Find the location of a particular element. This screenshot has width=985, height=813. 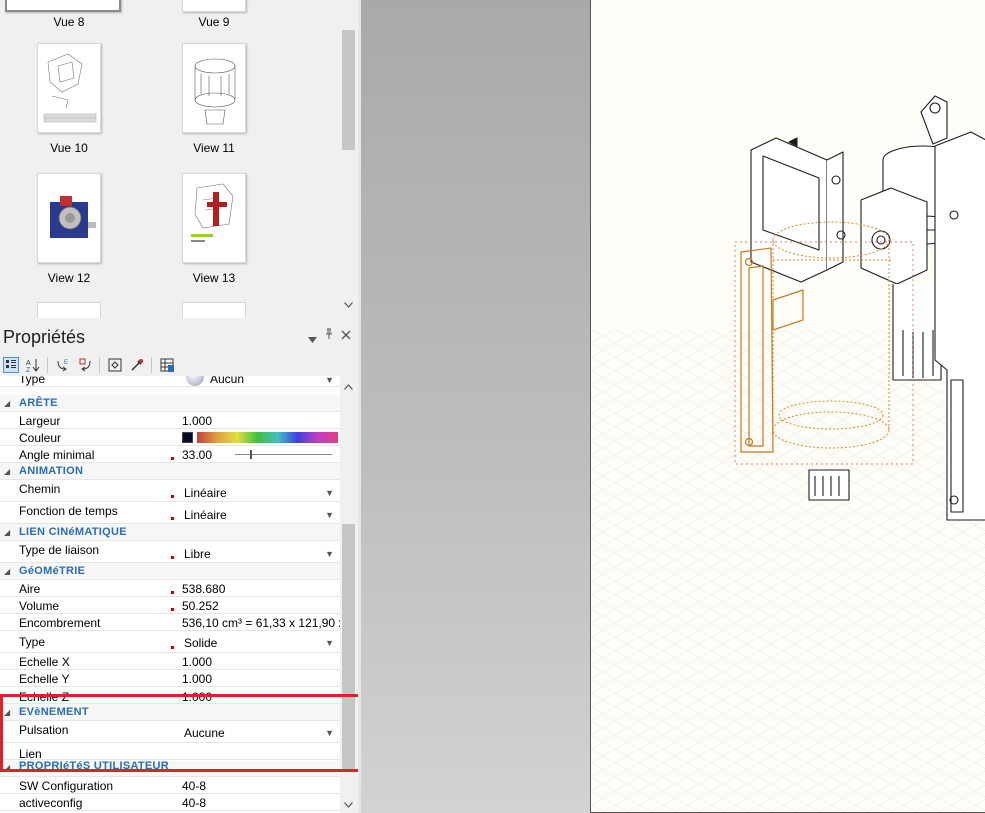

thumbnail-label: Vue 8 is located at coordinates (69, 22).